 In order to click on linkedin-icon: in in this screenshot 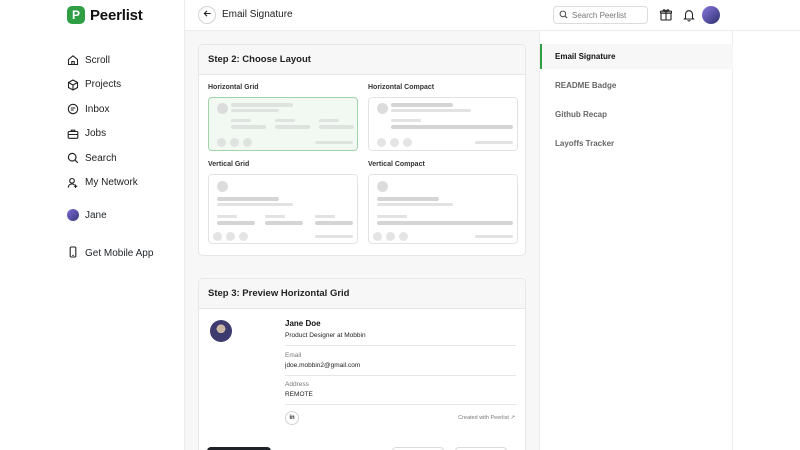, I will do `click(292, 418)`.